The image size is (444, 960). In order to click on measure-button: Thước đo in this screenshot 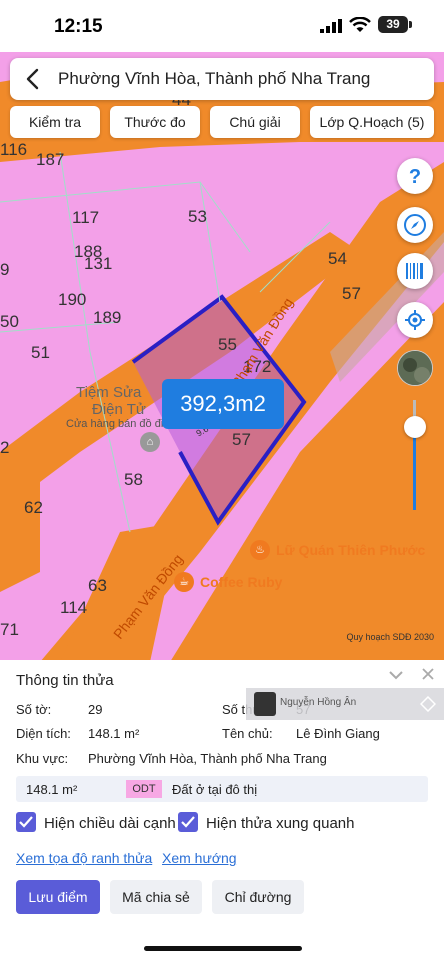, I will do `click(155, 122)`.